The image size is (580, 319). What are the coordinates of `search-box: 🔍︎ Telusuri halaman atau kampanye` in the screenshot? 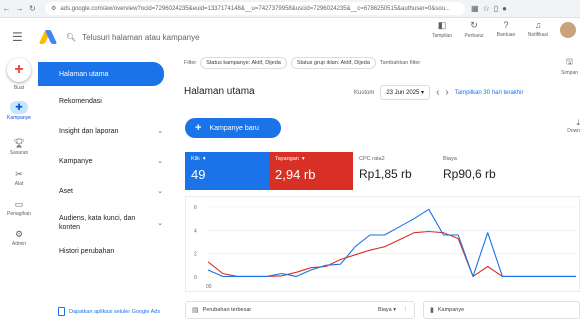 It's located at (166, 37).